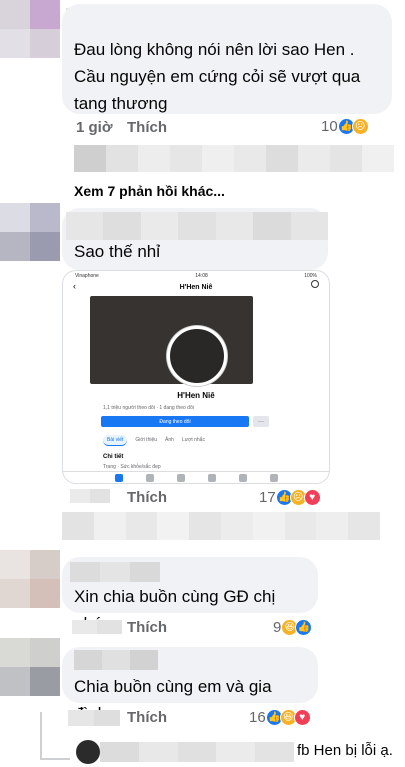  I want to click on profile-name: H'Hen Niê, so click(196, 395).